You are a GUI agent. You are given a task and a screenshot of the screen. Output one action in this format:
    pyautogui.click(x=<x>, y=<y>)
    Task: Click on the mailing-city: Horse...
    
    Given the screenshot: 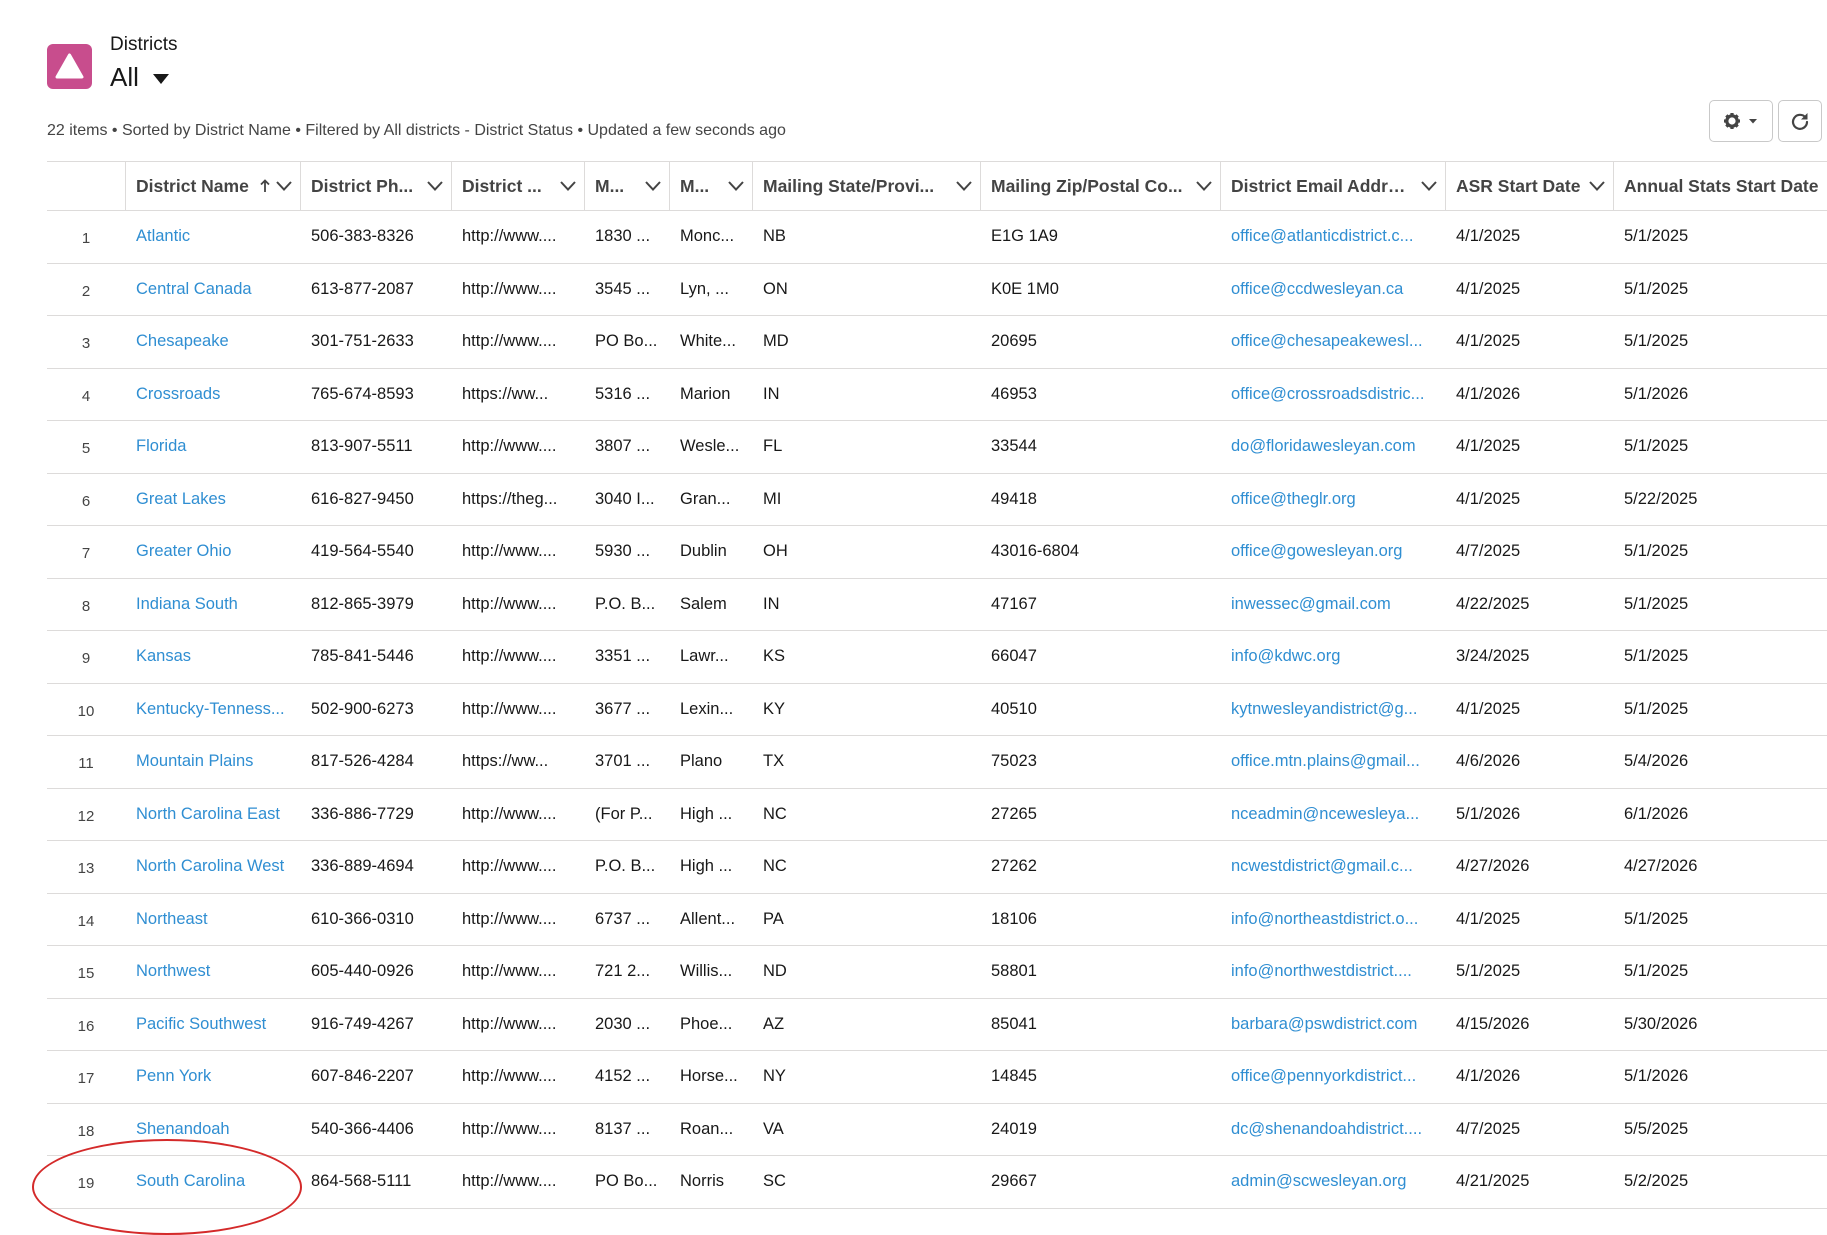 What is the action you would take?
    pyautogui.click(x=710, y=1077)
    